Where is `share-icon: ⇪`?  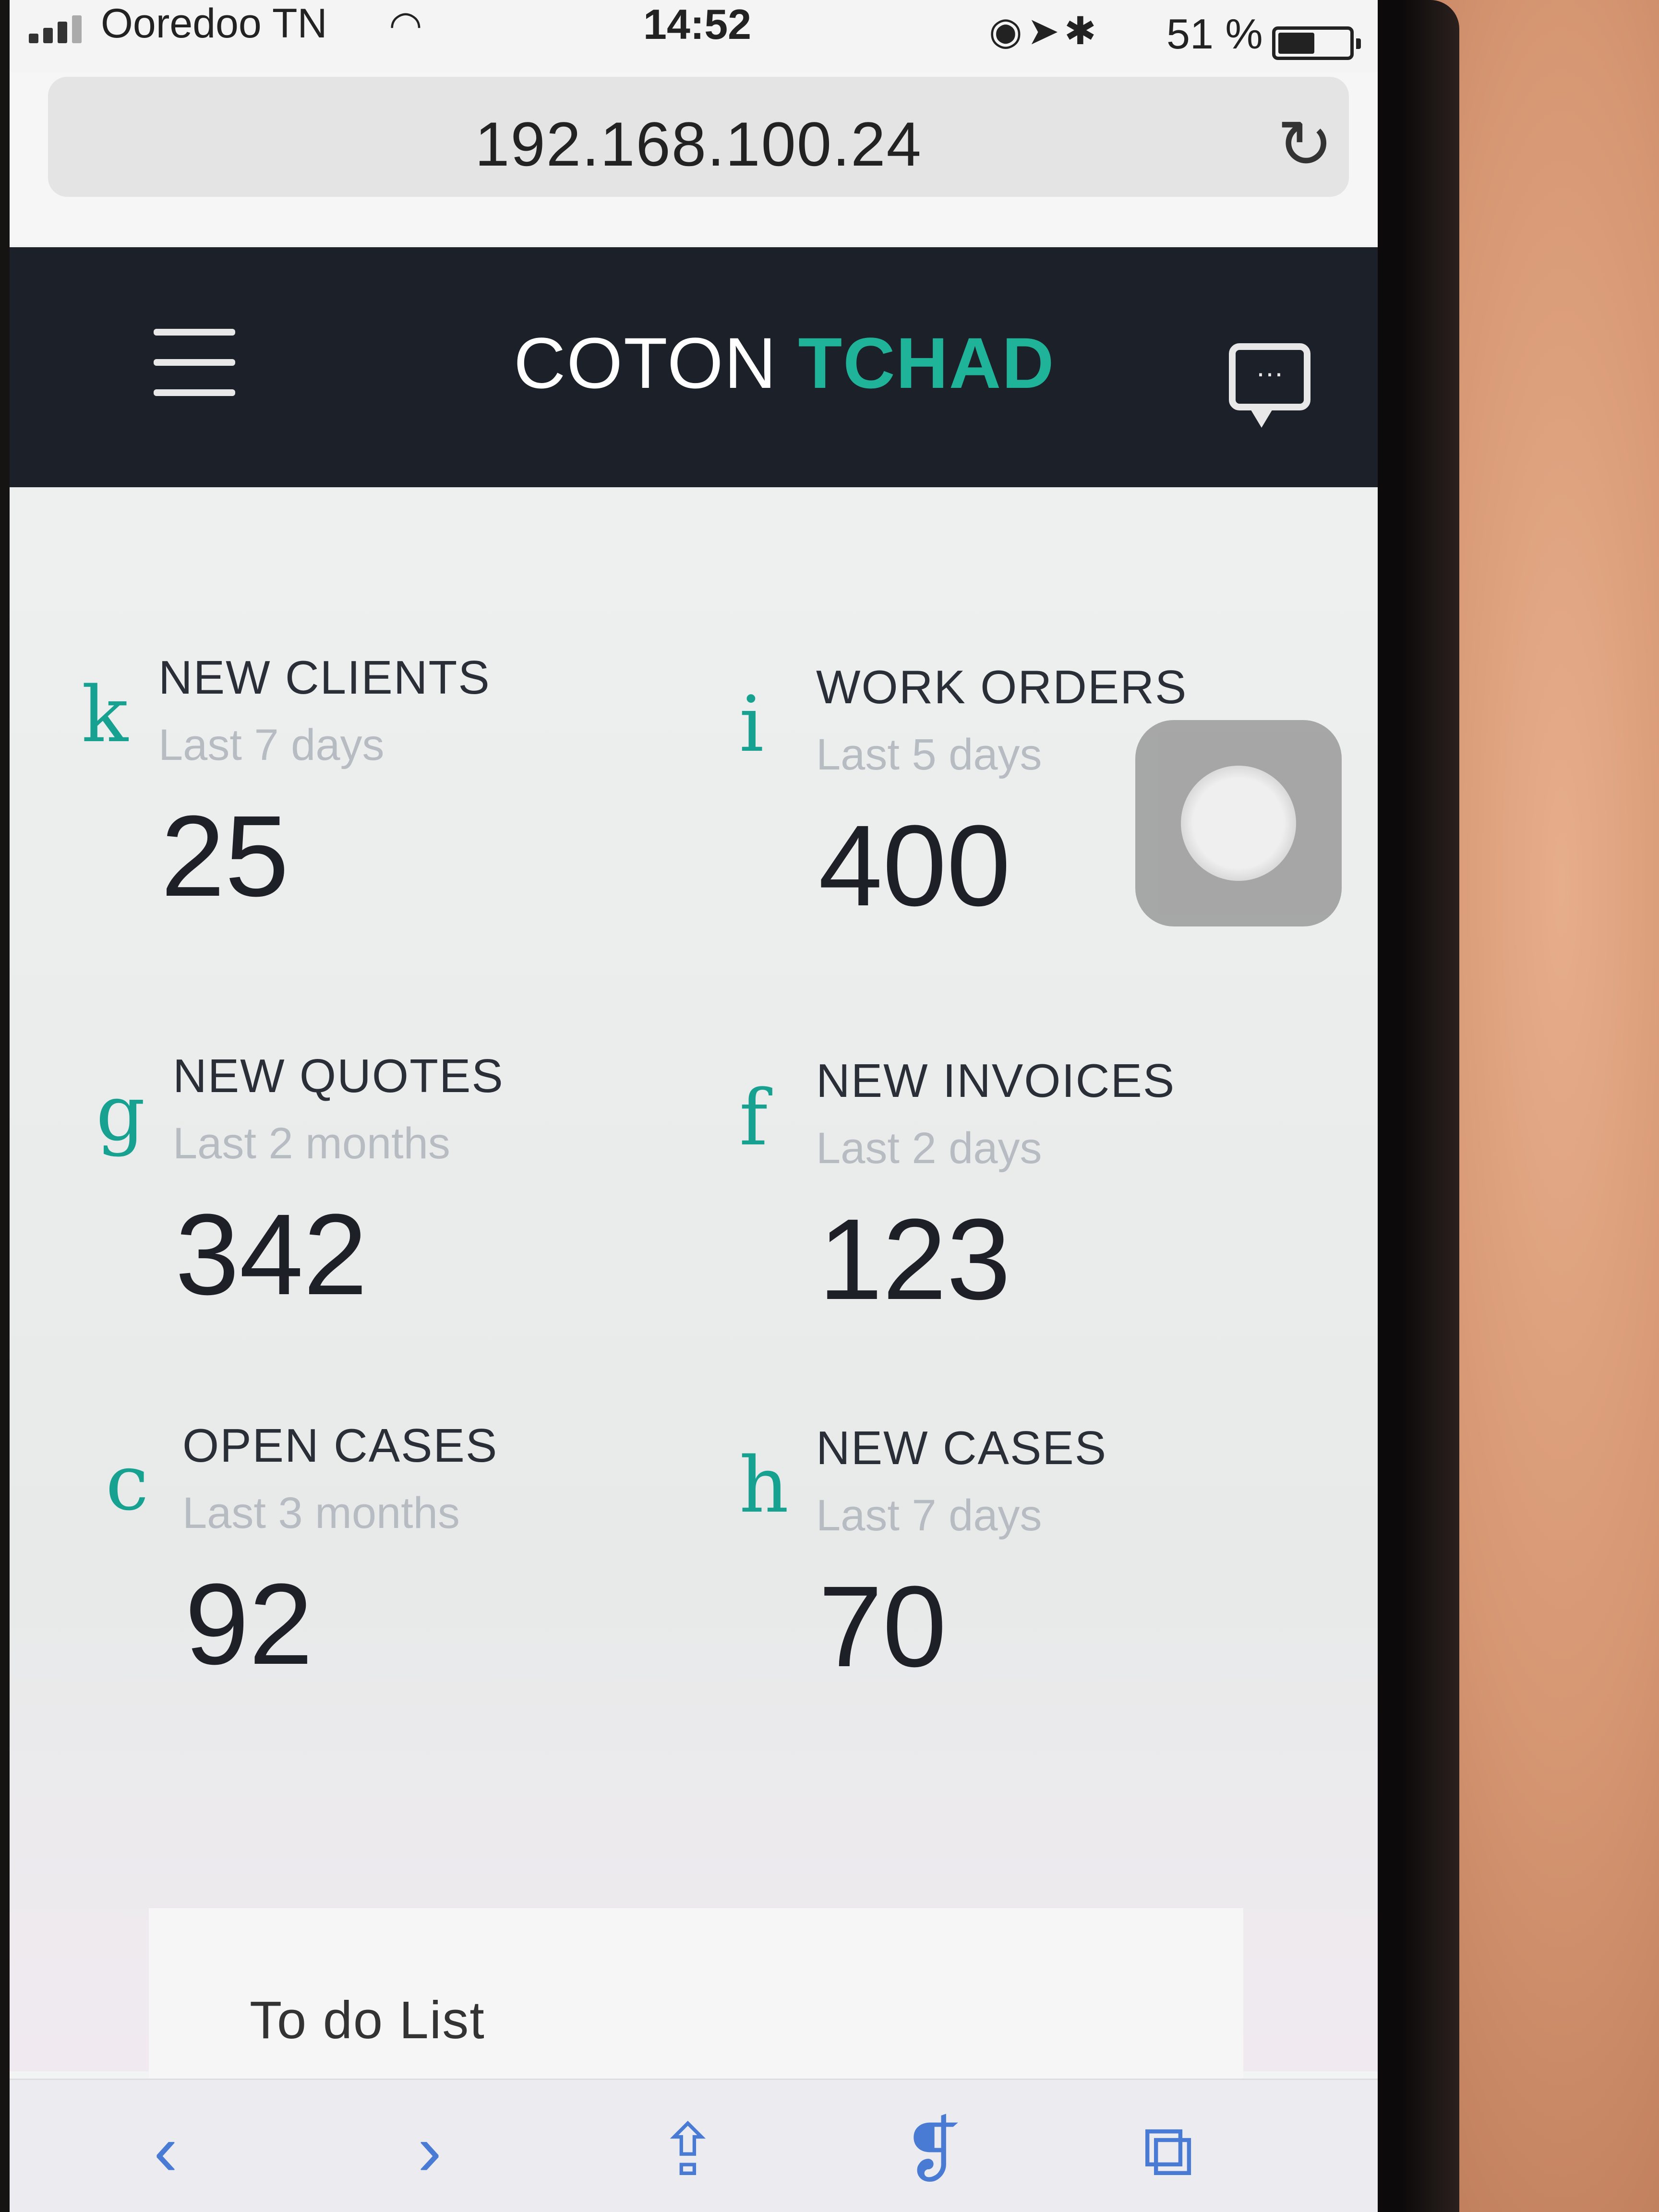 share-icon: ⇪ is located at coordinates (688, 2150).